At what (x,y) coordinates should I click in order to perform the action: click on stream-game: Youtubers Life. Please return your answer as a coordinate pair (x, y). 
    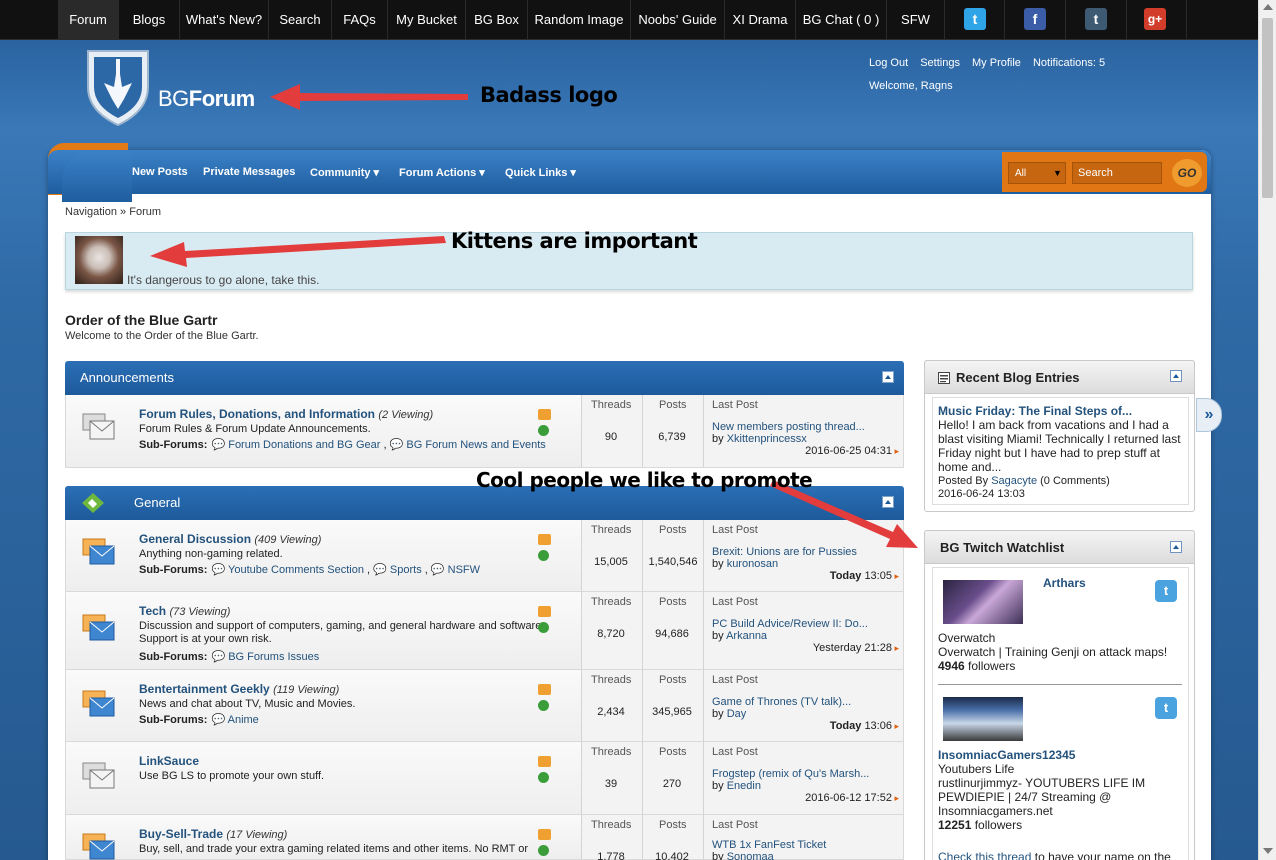
    Looking at the image, I should click on (976, 769).